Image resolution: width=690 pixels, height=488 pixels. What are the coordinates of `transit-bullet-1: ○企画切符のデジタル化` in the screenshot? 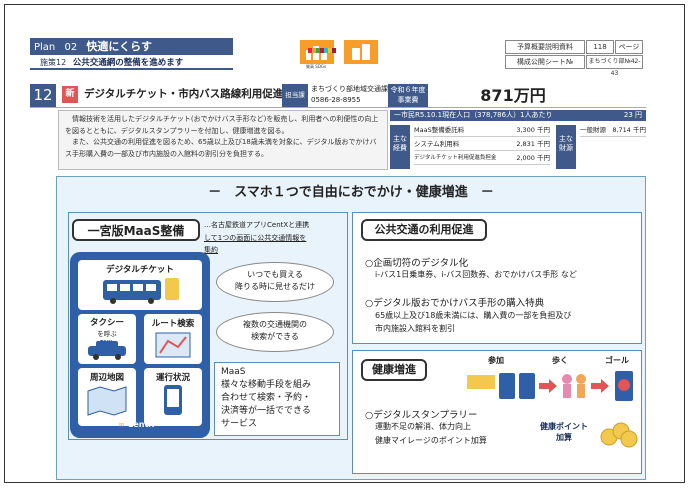 It's located at (417, 263).